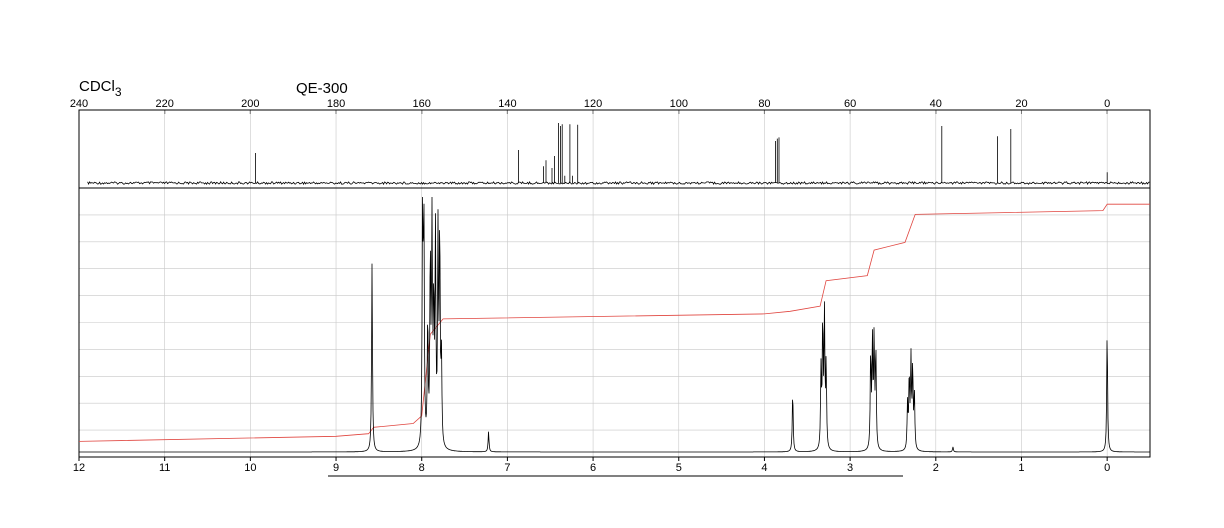 This screenshot has height=528, width=1224. What do you see at coordinates (322, 88) in the screenshot?
I see `instrument-label: QE-300` at bounding box center [322, 88].